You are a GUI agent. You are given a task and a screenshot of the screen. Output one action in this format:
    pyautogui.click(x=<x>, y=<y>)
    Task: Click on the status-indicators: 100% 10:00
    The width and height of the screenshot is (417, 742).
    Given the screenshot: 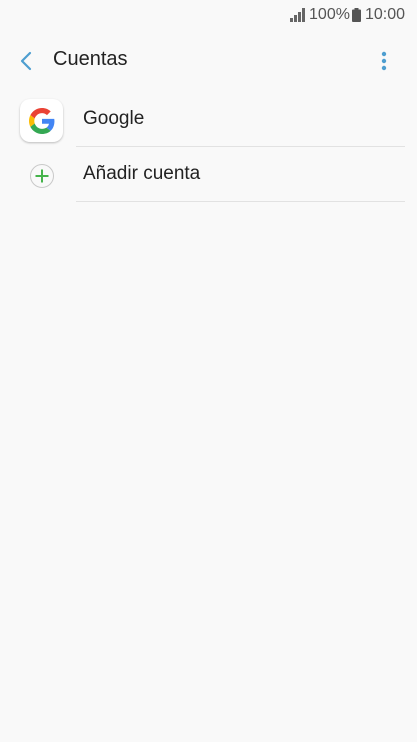 What is the action you would take?
    pyautogui.click(x=347, y=15)
    